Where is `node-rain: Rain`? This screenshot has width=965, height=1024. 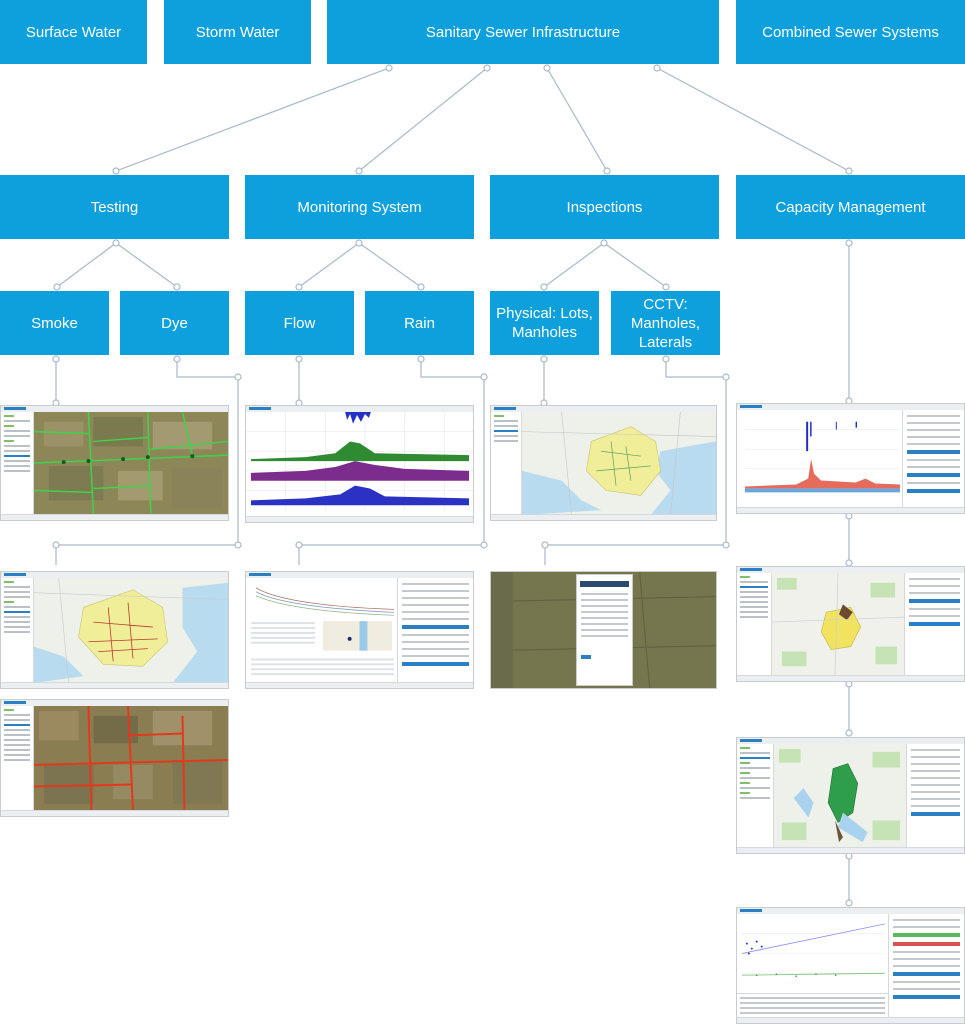 node-rain: Rain is located at coordinates (419, 323).